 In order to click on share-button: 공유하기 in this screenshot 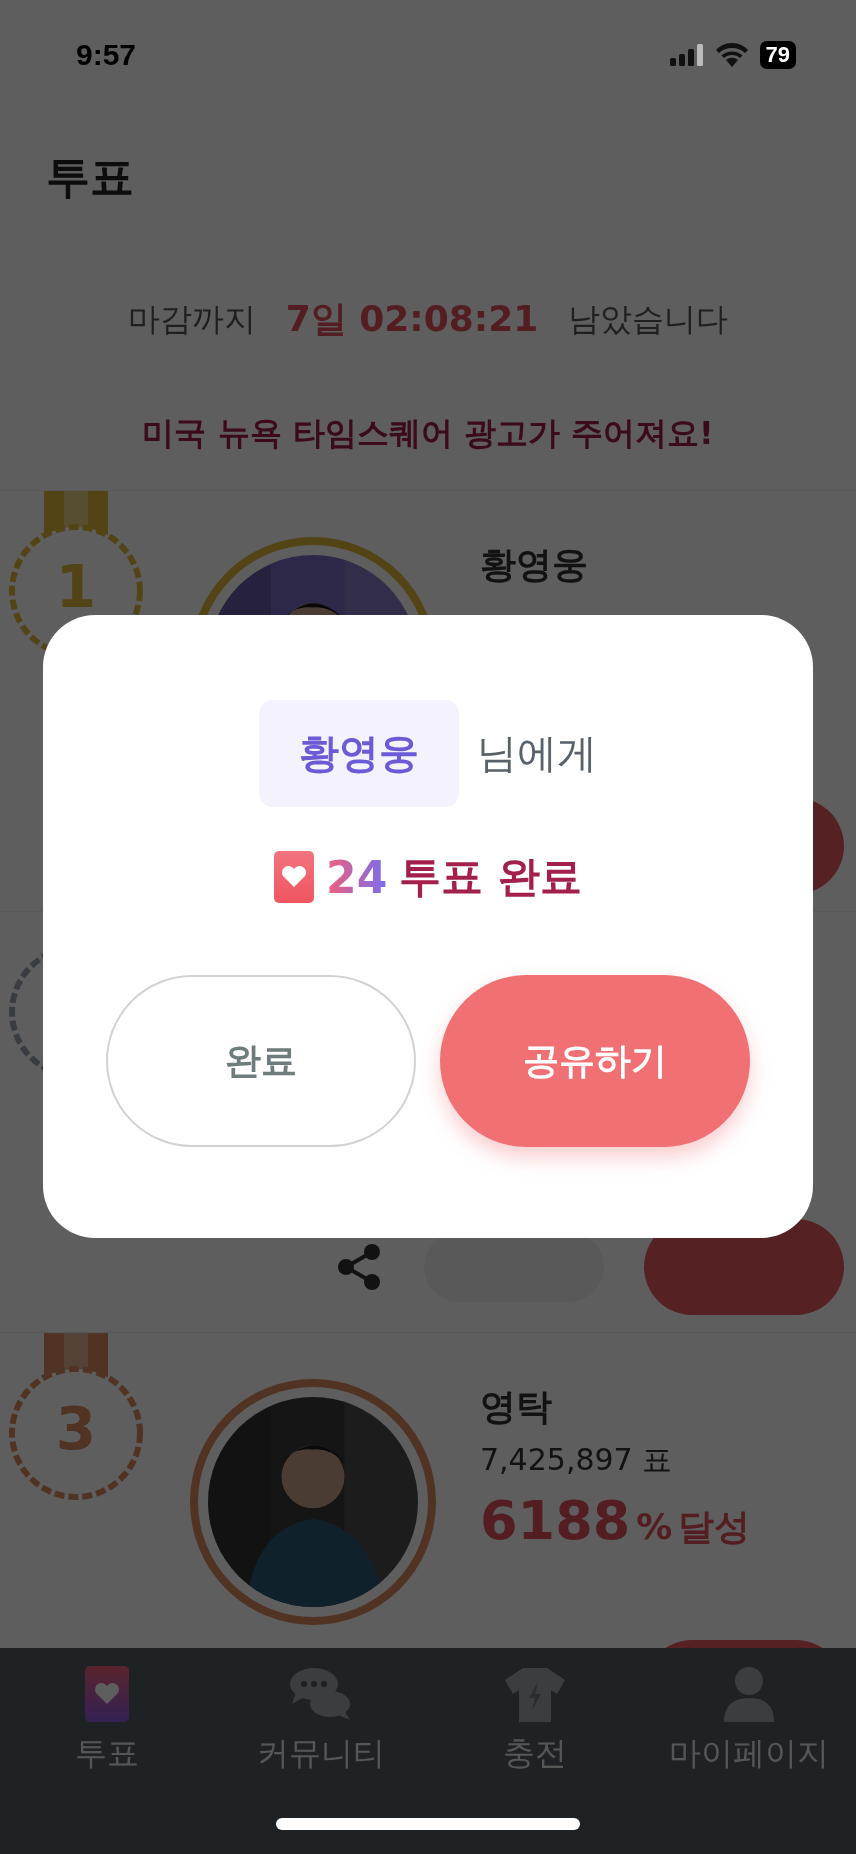, I will do `click(595, 1061)`.